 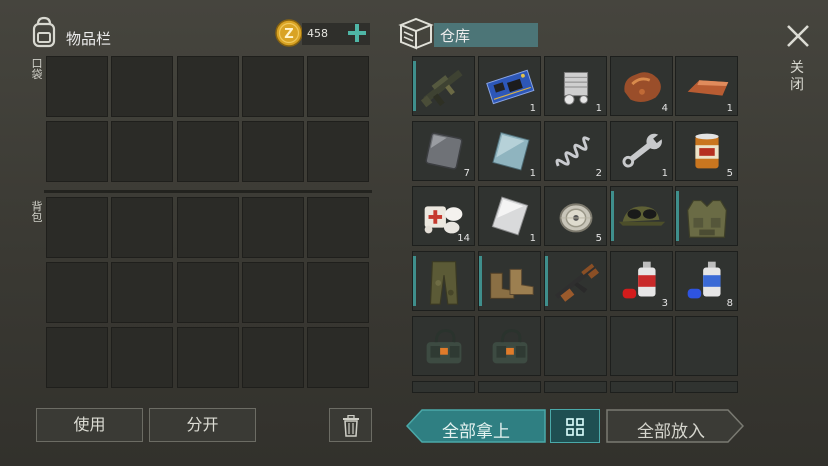 I want to click on coin-balance: 458, so click(x=317, y=33).